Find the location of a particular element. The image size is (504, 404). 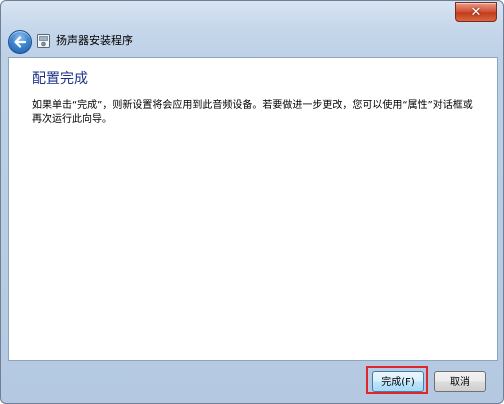

back-arrow-icon is located at coordinates (20, 42).